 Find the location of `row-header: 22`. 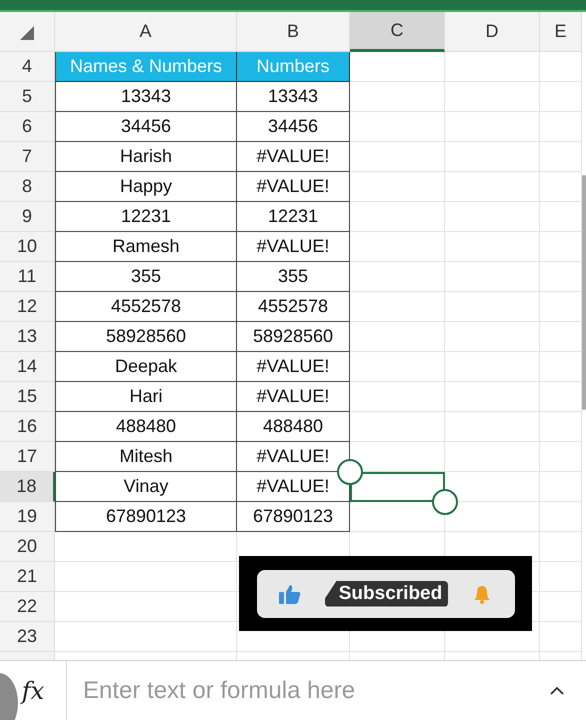

row-header: 22 is located at coordinates (27, 607).